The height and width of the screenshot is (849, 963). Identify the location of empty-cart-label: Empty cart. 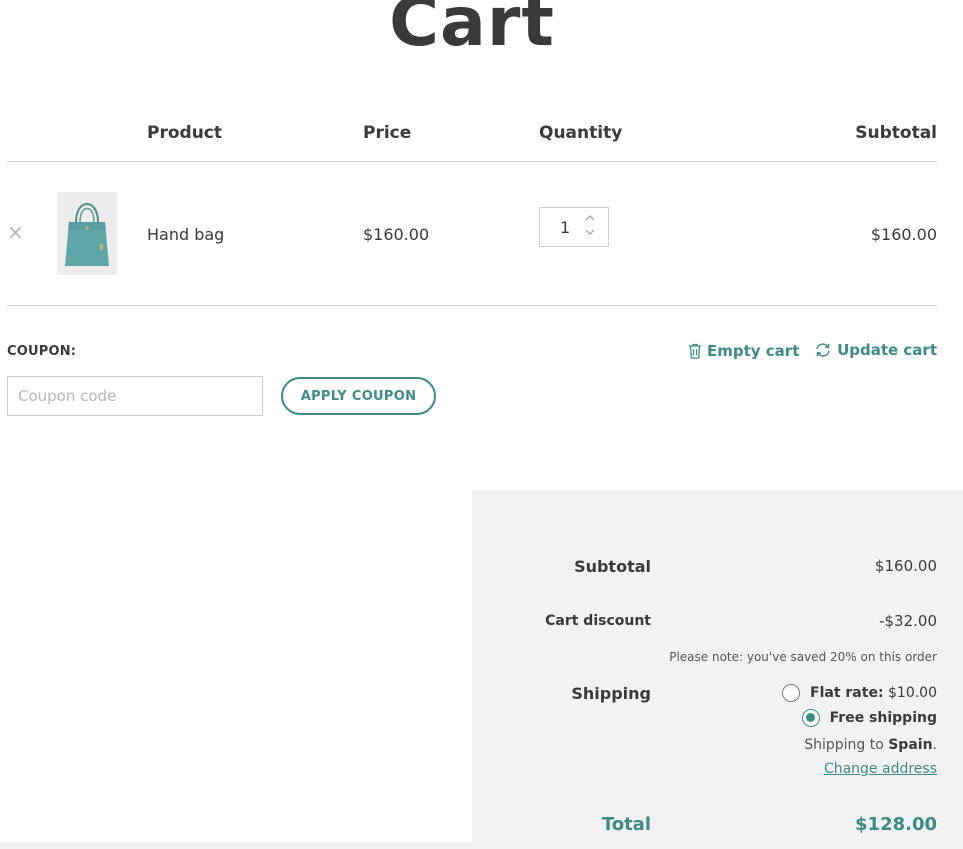
(753, 351).